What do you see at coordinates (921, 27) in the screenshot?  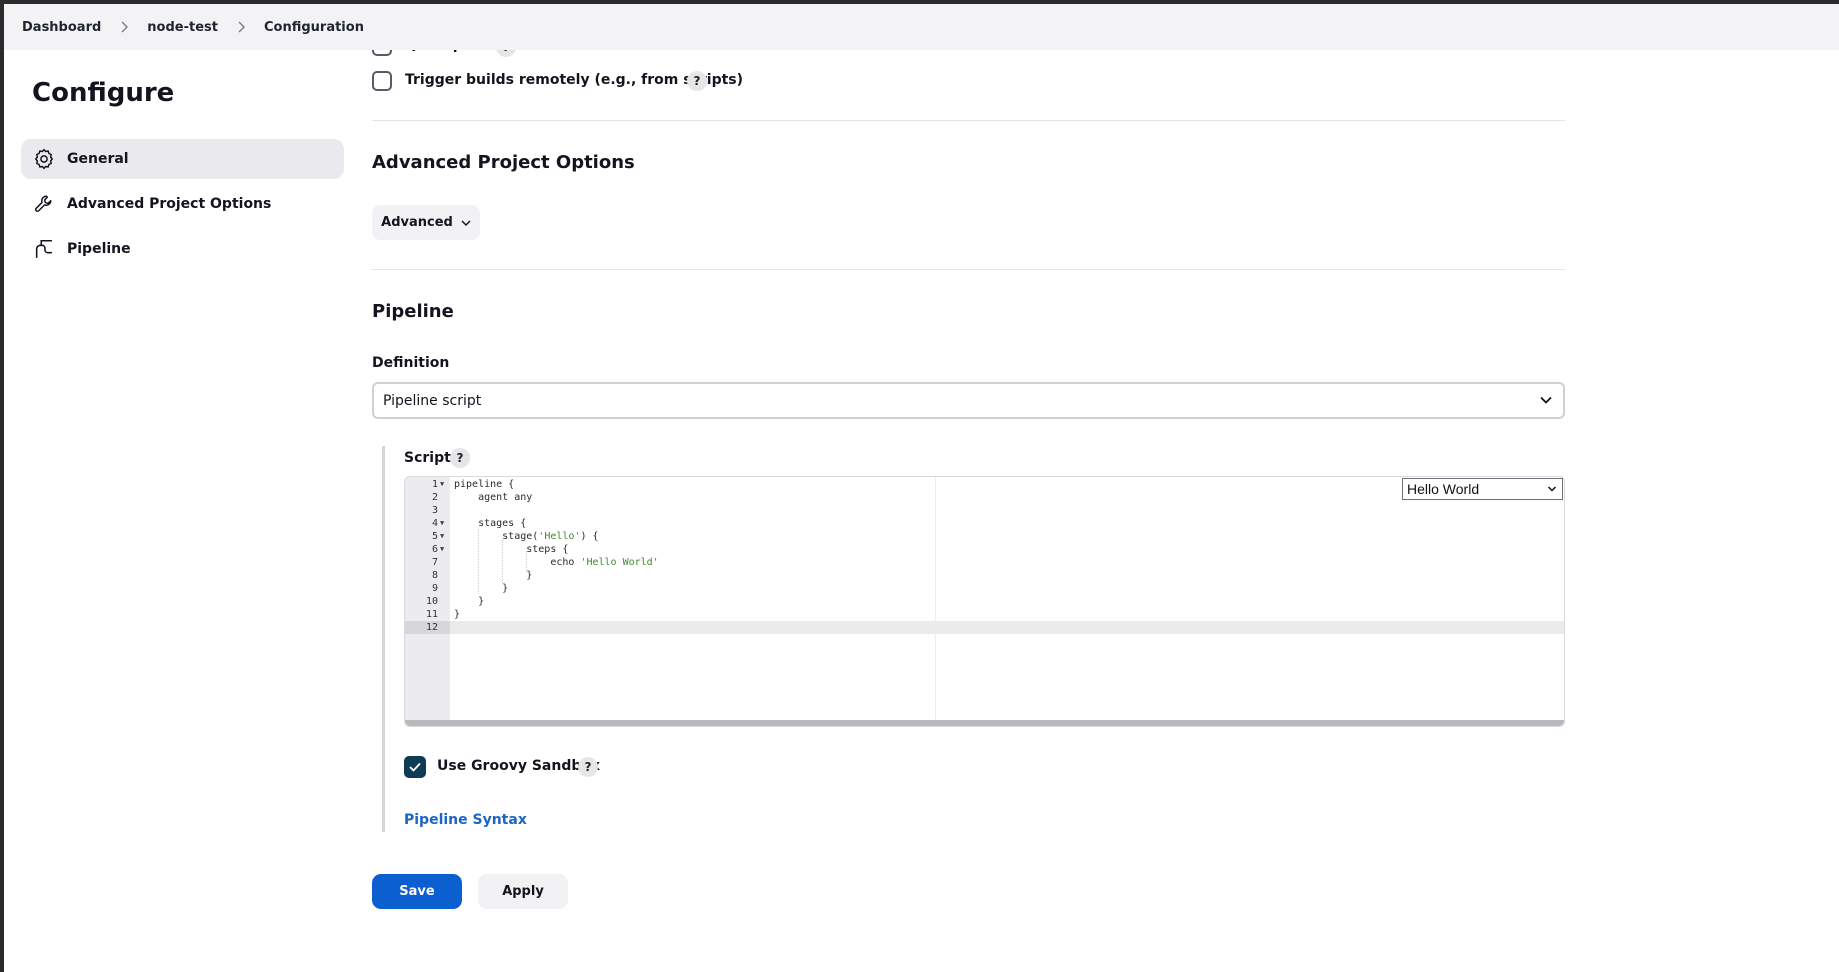 I see `breadcrumb-bar: Dashboard node-test Configuration` at bounding box center [921, 27].